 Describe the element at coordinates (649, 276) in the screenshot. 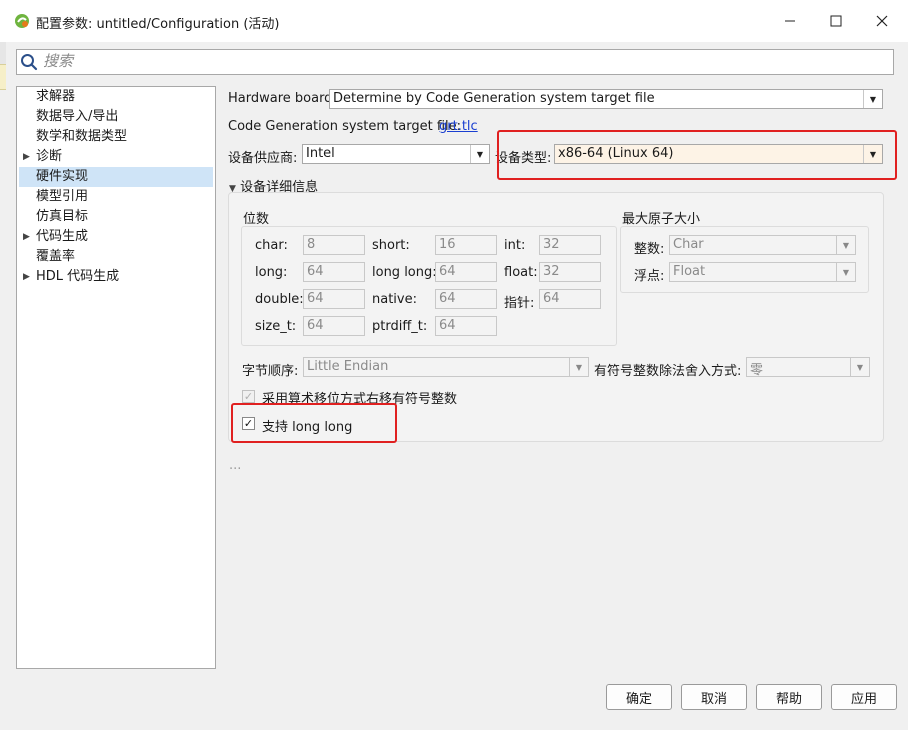

I see `atomic-float-label: 浮点:` at that location.